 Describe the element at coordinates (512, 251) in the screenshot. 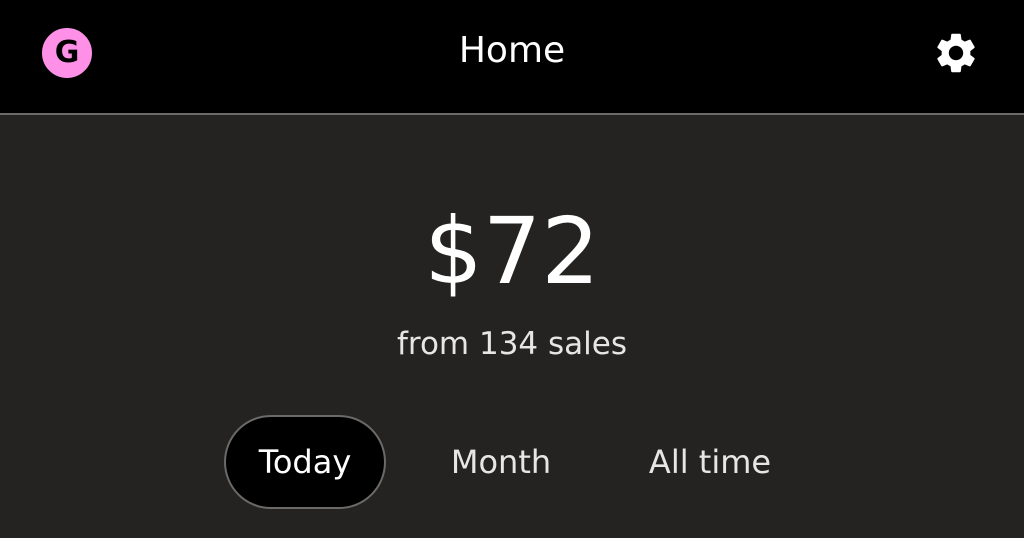

I see `sales-amount: $72` at that location.